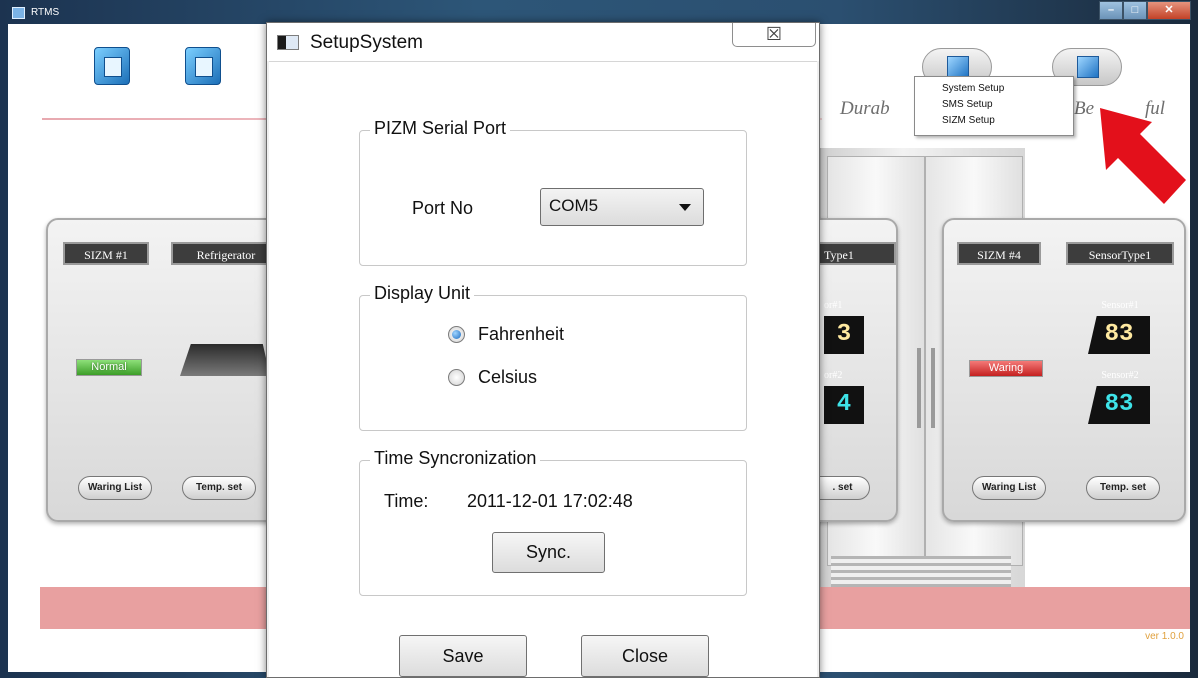 Image resolution: width=1198 pixels, height=678 pixels. I want to click on card-type-label: Refrigerator, so click(226, 253).